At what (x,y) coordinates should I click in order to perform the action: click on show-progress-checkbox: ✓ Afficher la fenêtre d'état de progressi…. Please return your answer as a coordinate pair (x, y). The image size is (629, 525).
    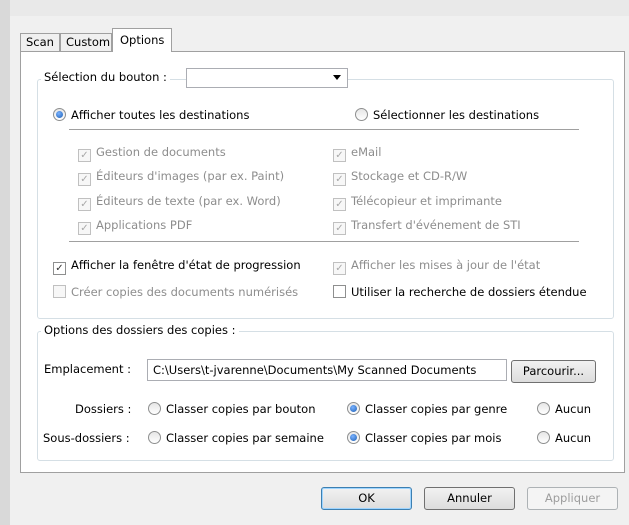
    Looking at the image, I should click on (177, 266).